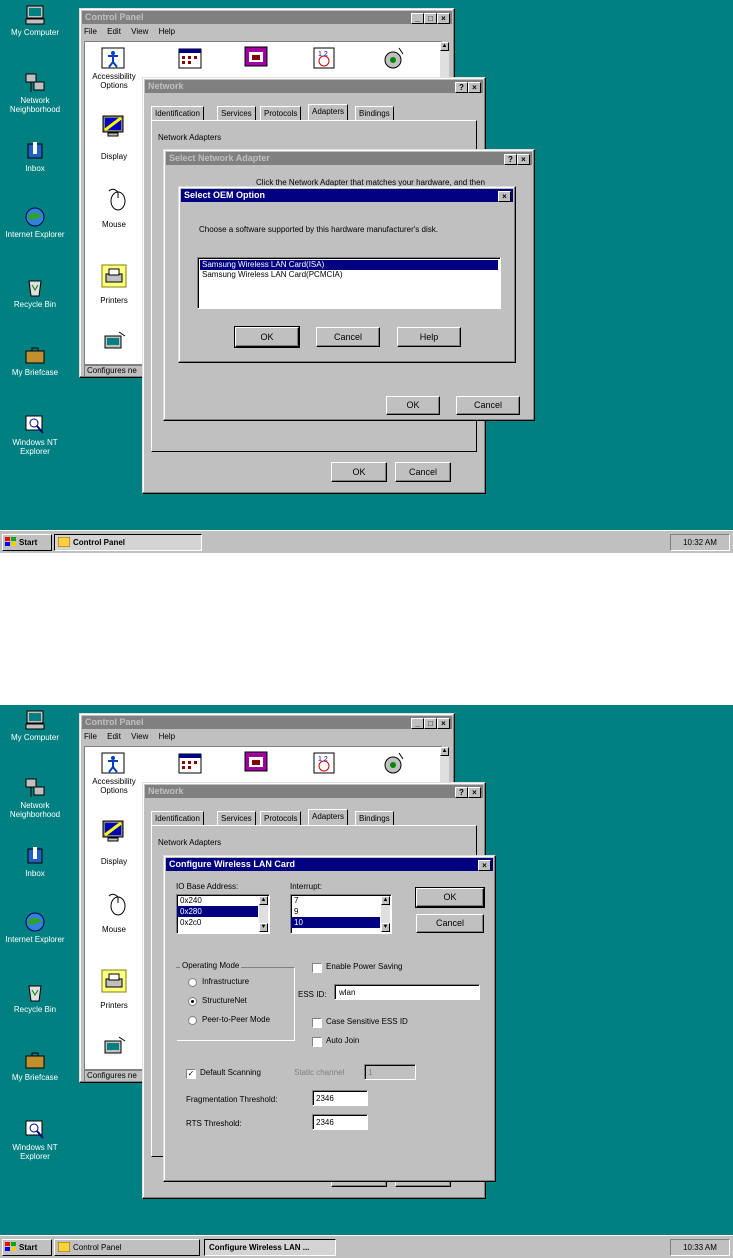 This screenshot has width=733, height=1258. I want to click on configure-wlan-titlebar: Configure Wireless LAN Card ×, so click(329, 864).